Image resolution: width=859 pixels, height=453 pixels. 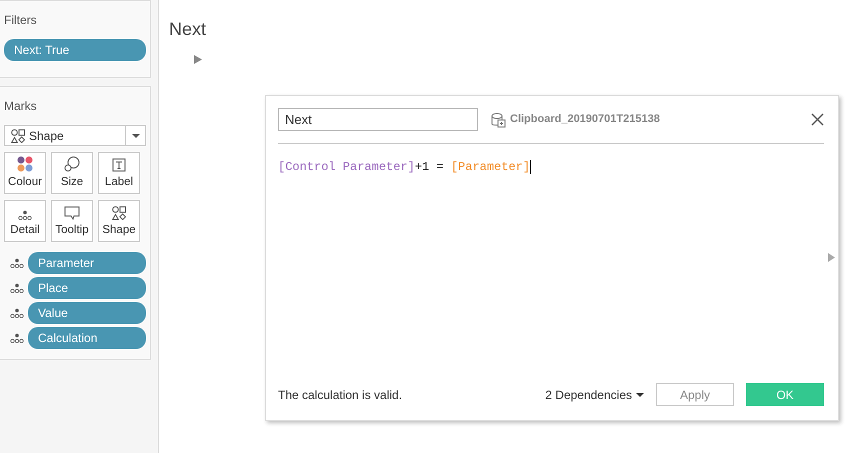 I want to click on formula-editor: [Control Parameter]+1 = [Parameter], so click(x=405, y=167).